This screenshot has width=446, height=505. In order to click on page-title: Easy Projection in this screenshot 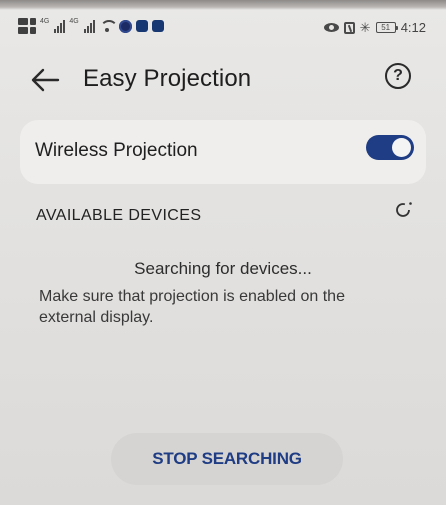, I will do `click(167, 78)`.